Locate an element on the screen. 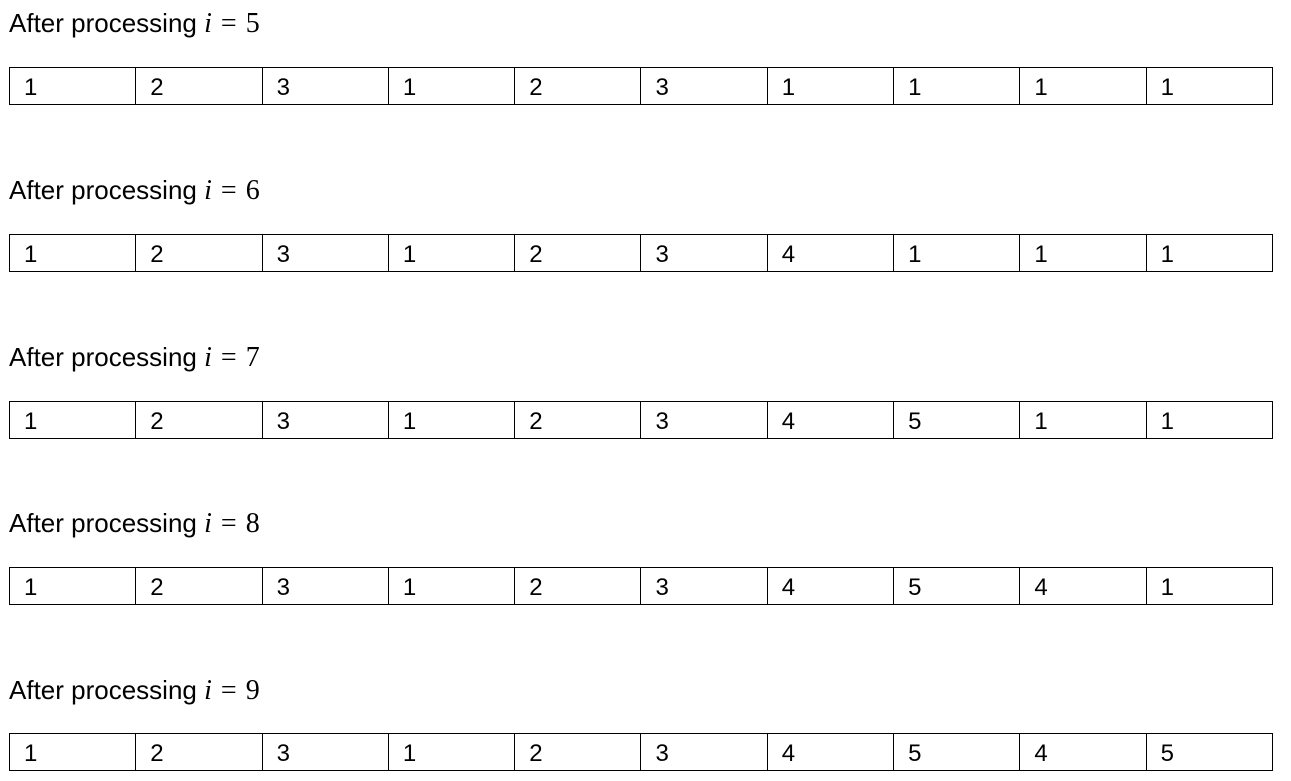  math-expression: i = 7 is located at coordinates (232, 357).